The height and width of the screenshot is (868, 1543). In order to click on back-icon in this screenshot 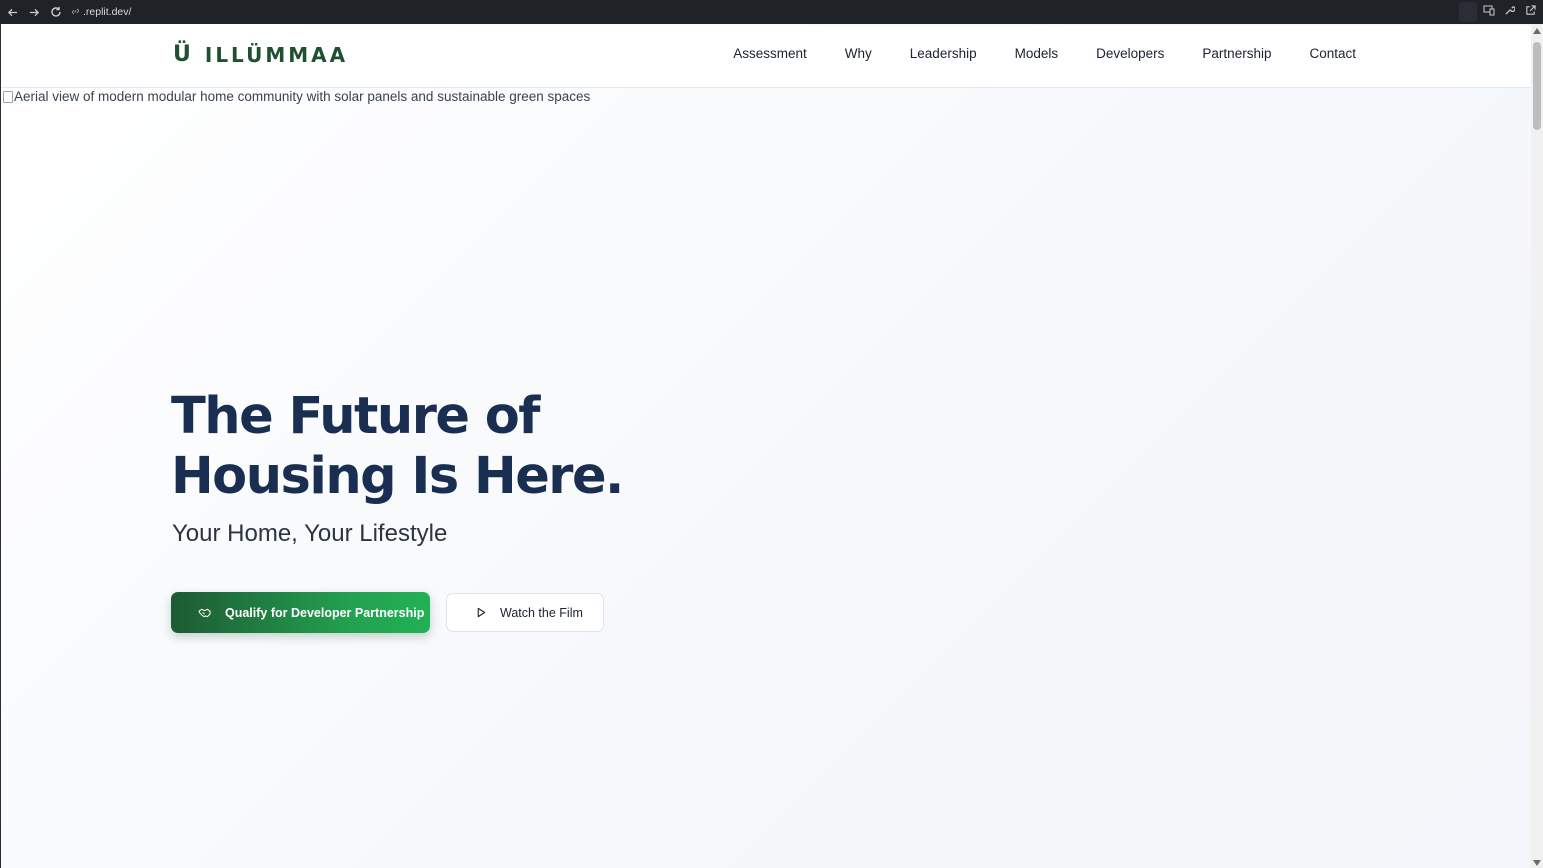, I will do `click(12, 12)`.